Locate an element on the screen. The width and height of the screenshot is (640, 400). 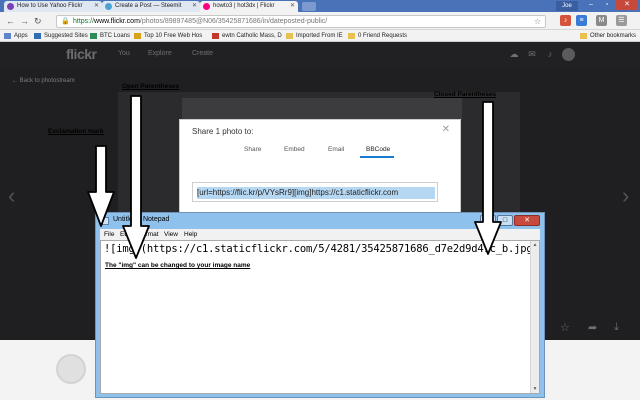
owner-avatar is located at coordinates (71, 369).